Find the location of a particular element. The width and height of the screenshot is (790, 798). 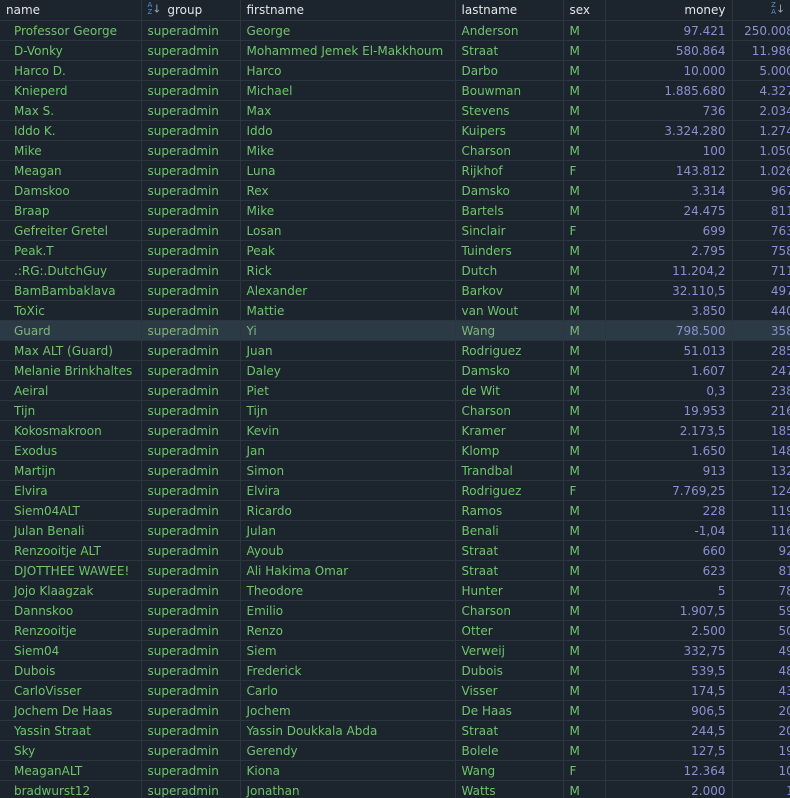

cell-firstname: Piet is located at coordinates (348, 390).